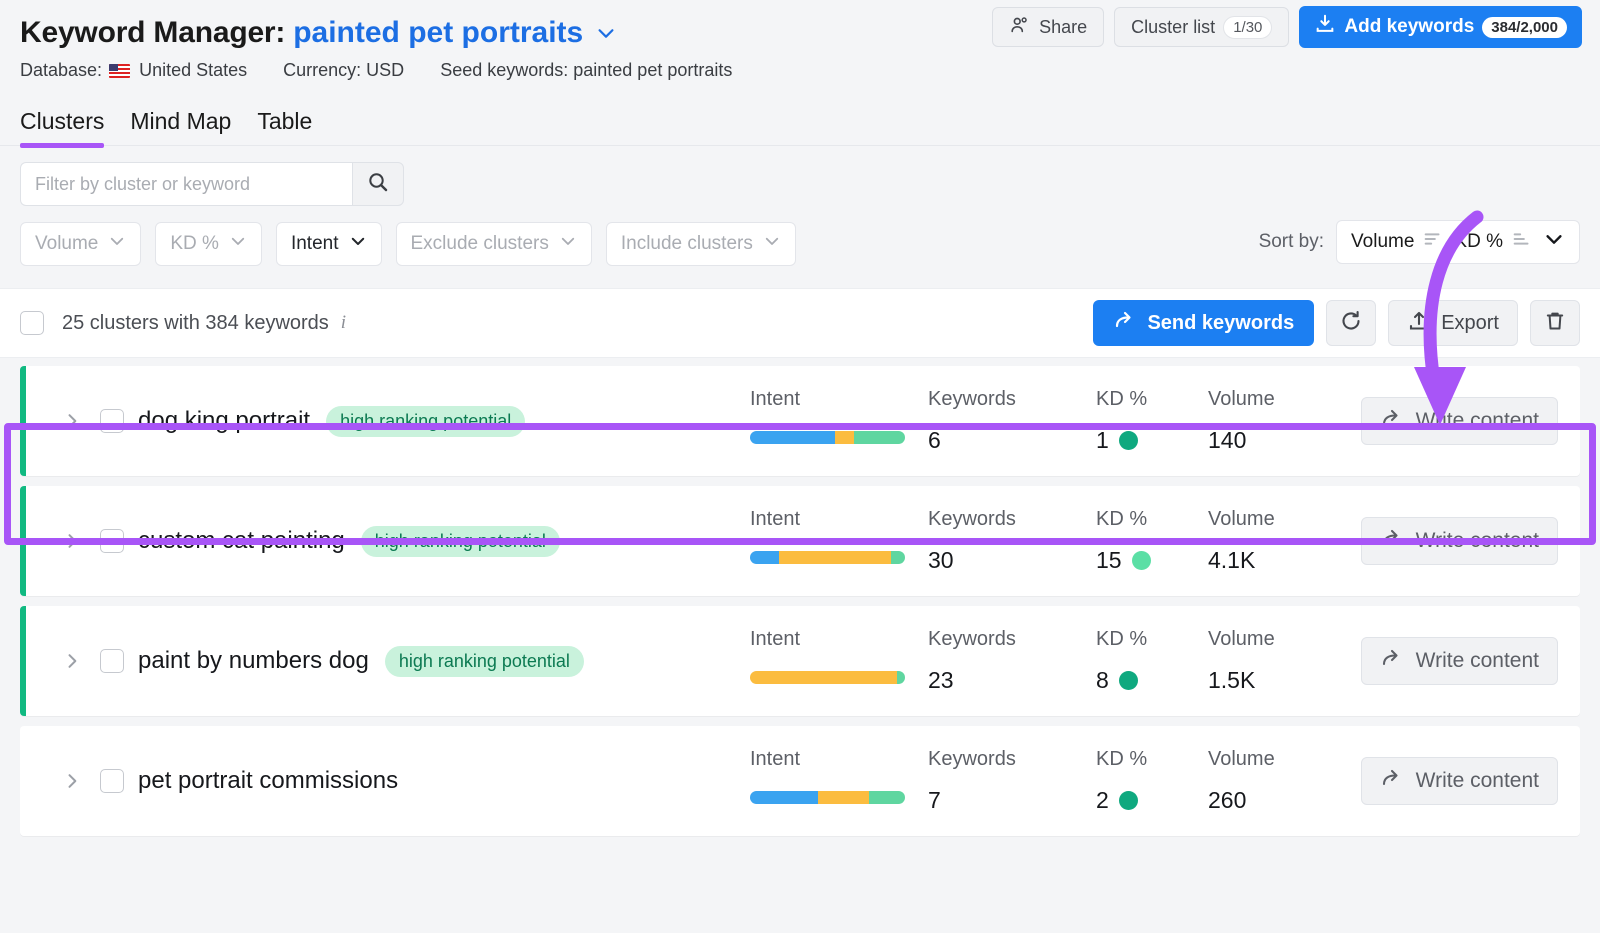  Describe the element at coordinates (479, 243) in the screenshot. I see `filter-exclude-clusters-label: Exclude clusters` at that location.